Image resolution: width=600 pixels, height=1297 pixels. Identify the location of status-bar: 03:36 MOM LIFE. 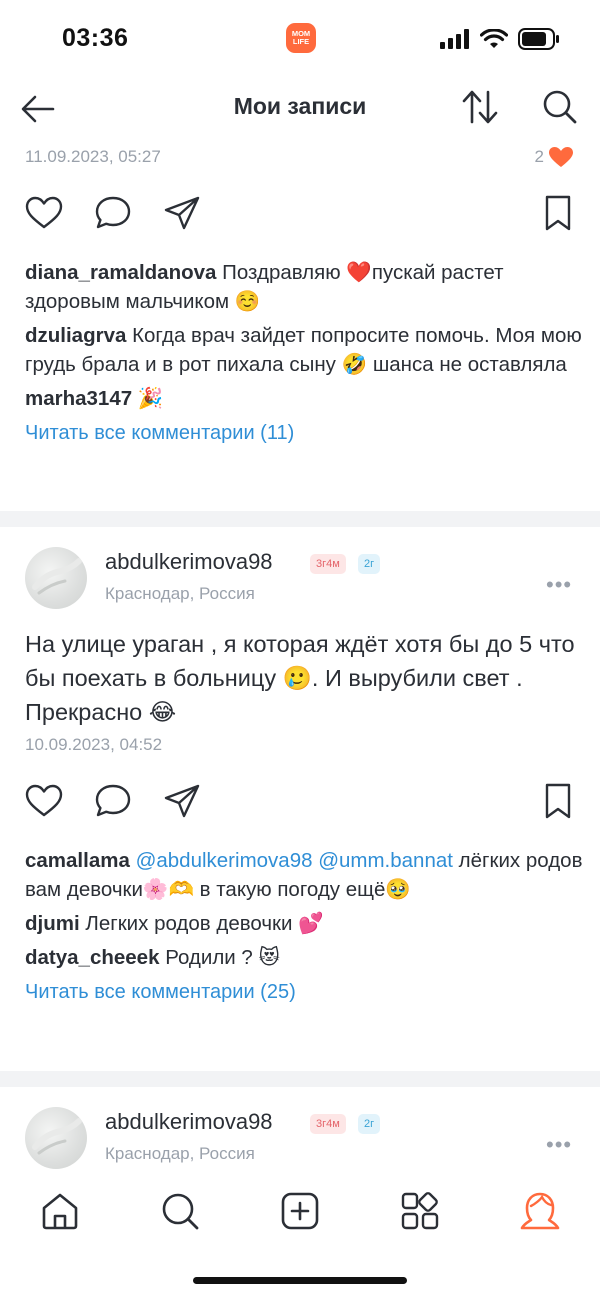
(300, 40).